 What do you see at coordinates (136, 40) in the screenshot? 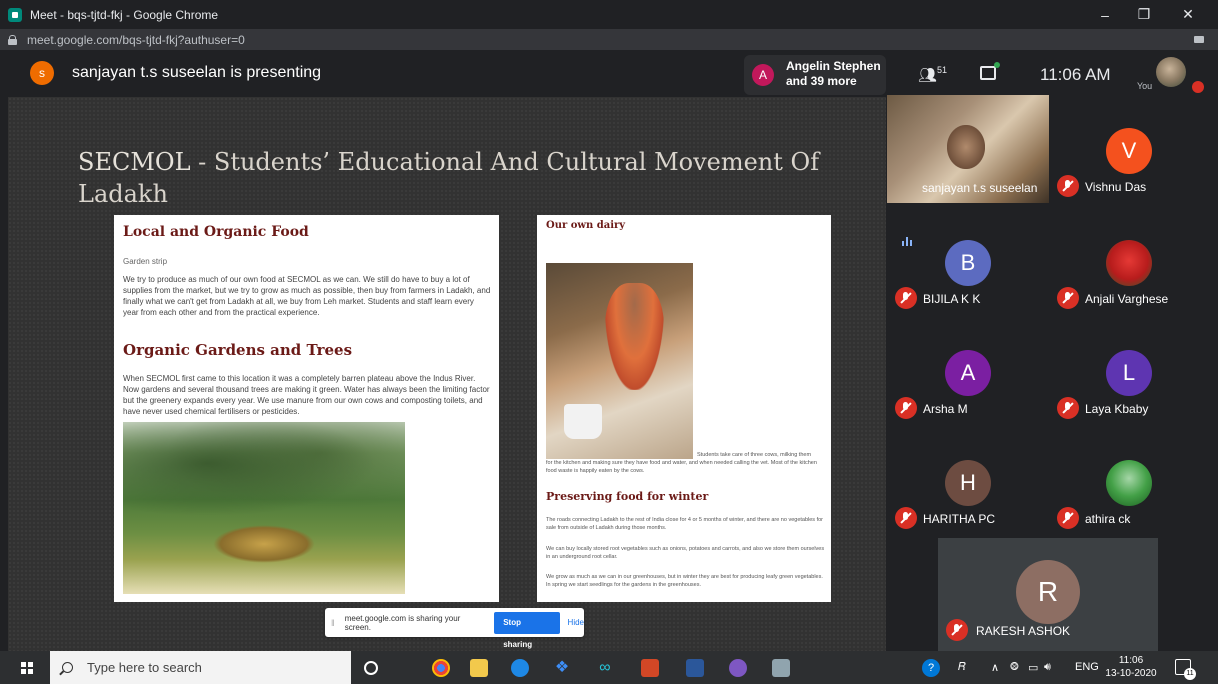
I see `url-text: meet.google.com/bqs-tjtd-fkj?authuser=0` at bounding box center [136, 40].